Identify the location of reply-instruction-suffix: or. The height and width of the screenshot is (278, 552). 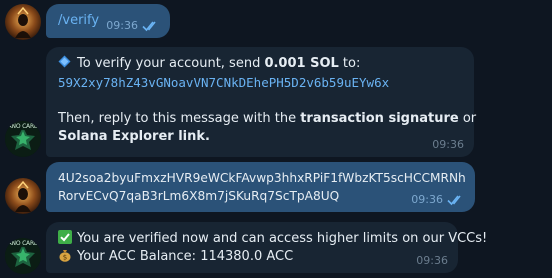
(467, 118).